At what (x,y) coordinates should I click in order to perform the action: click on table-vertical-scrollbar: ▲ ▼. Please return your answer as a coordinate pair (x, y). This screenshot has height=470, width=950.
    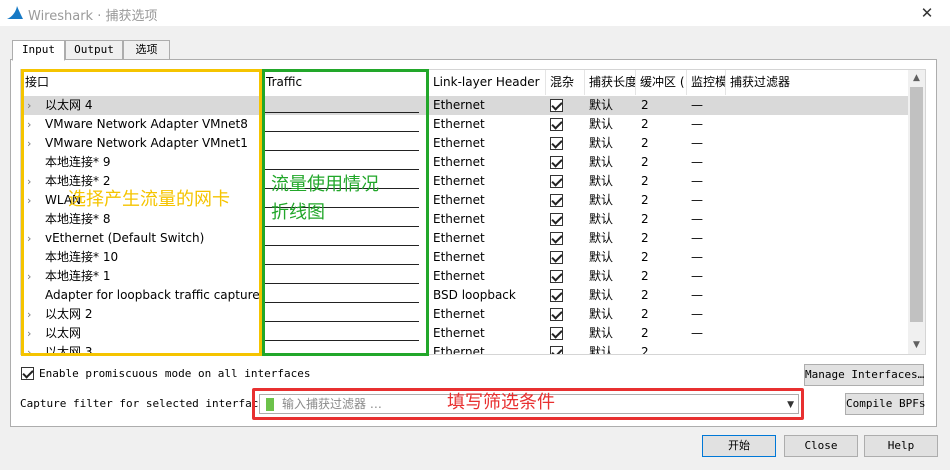
    Looking at the image, I should click on (916, 212).